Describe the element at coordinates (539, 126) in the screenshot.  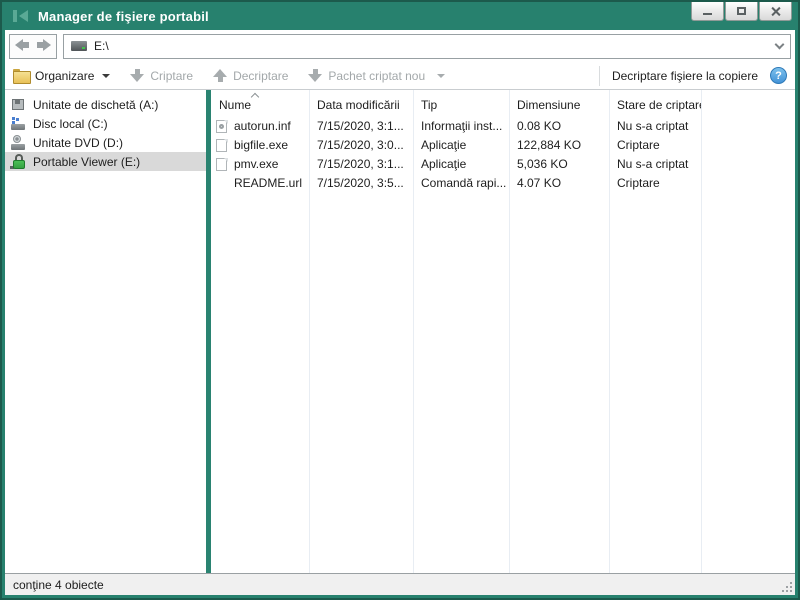
I see `file-size: 0.08 KO` at that location.